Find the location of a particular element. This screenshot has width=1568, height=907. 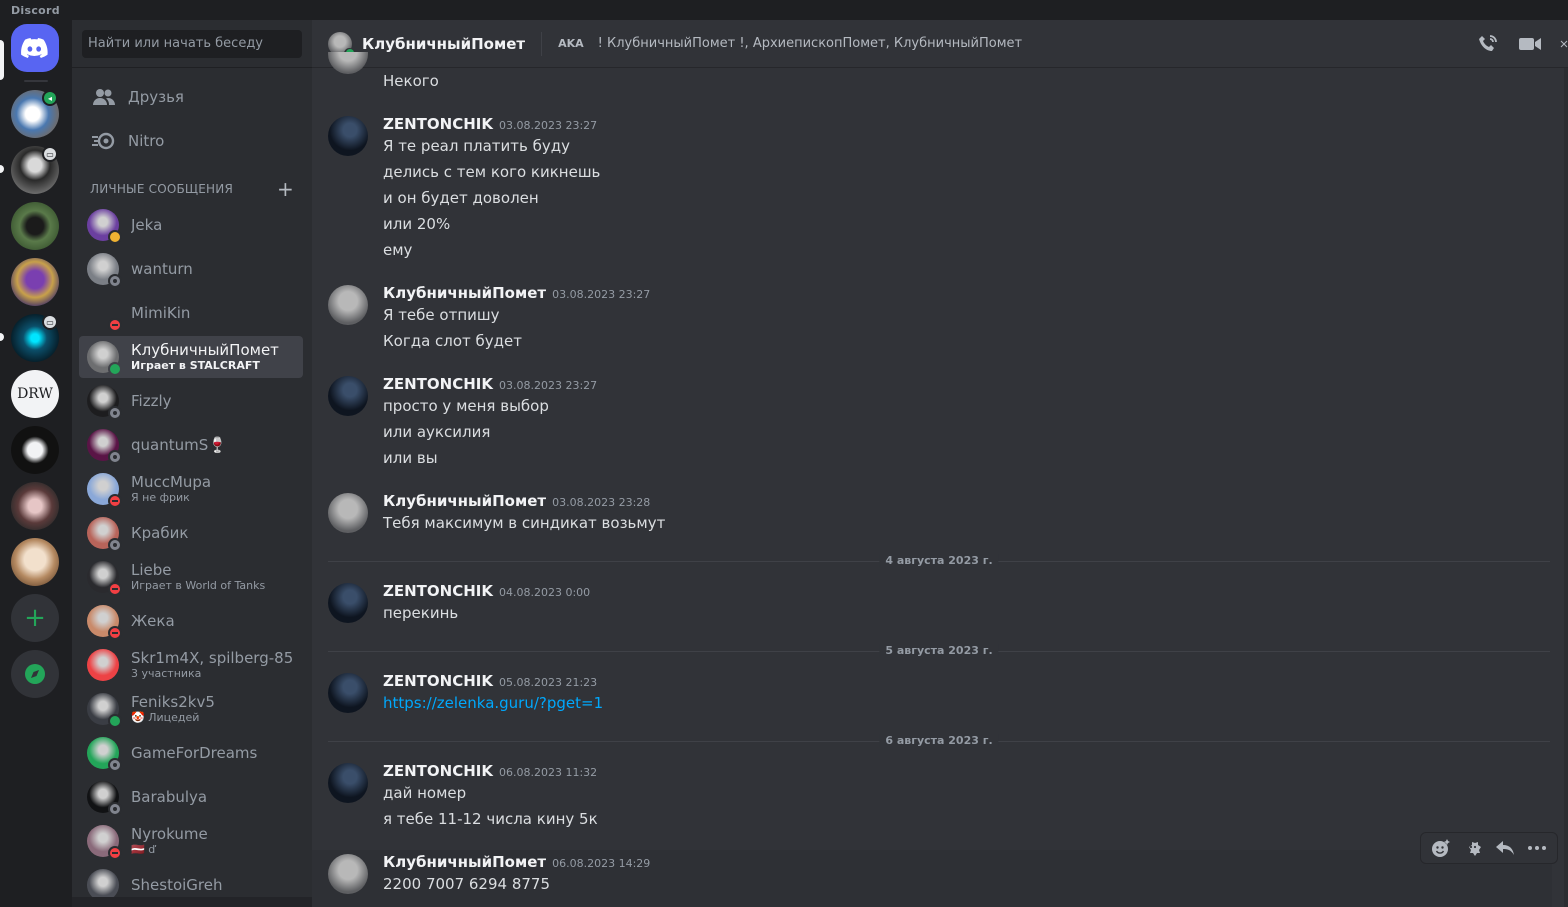

dm-item: quantumS🍷 is located at coordinates (191, 445).